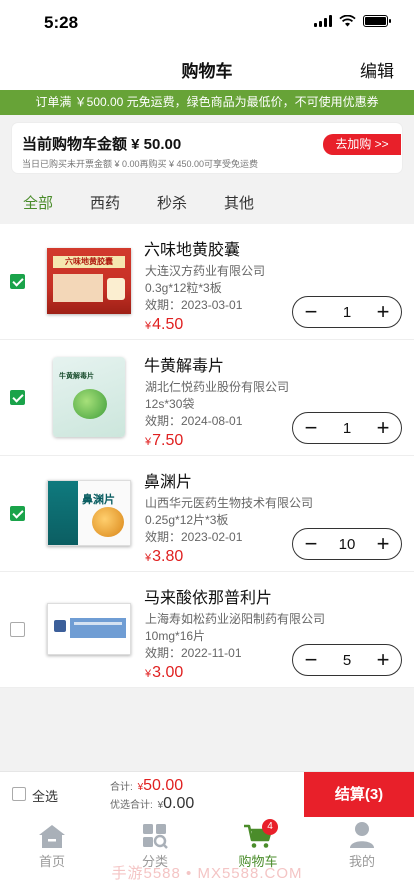 The width and height of the screenshot is (414, 896). I want to click on product-image, so click(89, 629).